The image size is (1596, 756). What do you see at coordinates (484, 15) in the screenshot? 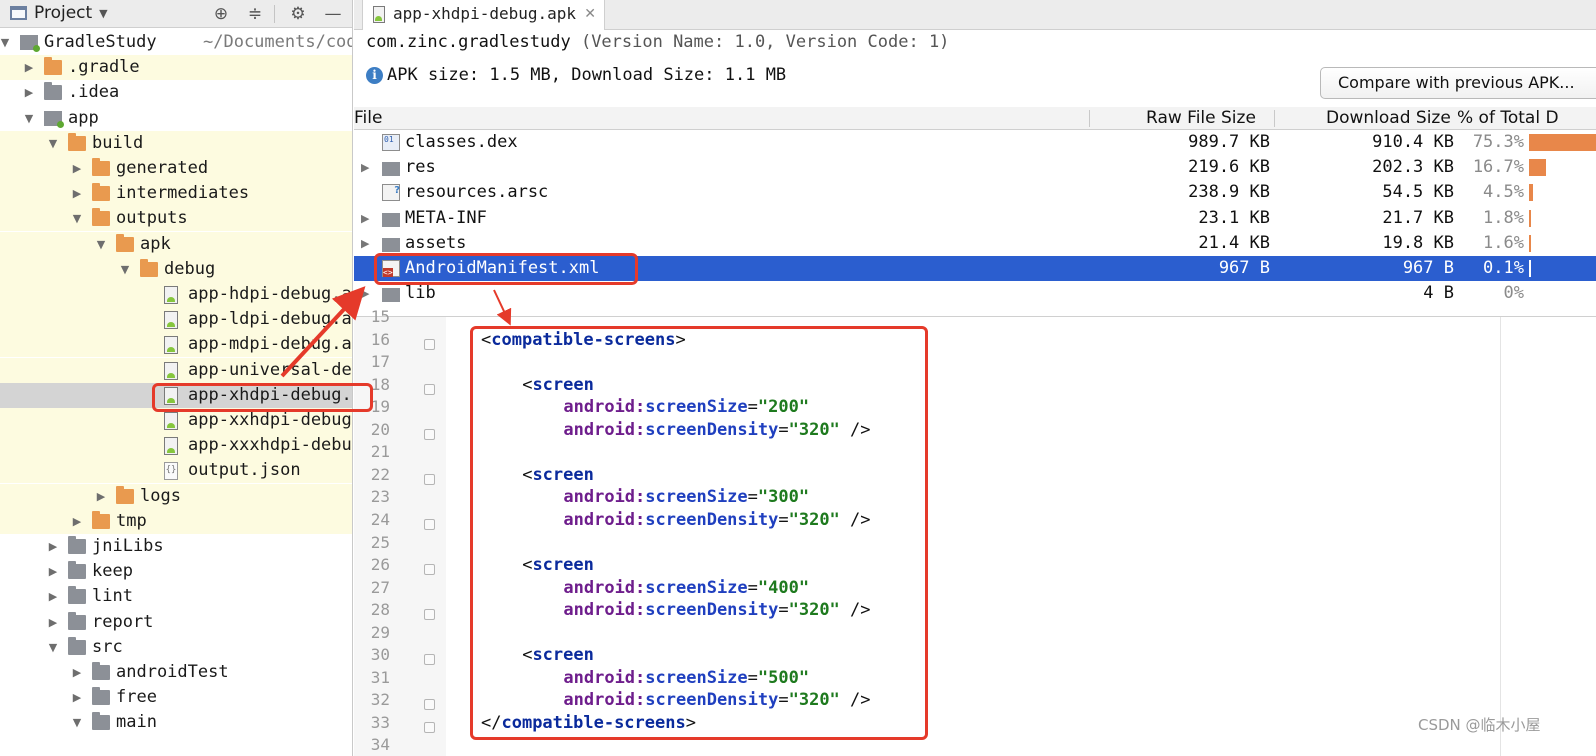
I see `tab-apk-file: app-xhdpi-debug.apk ✕` at bounding box center [484, 15].